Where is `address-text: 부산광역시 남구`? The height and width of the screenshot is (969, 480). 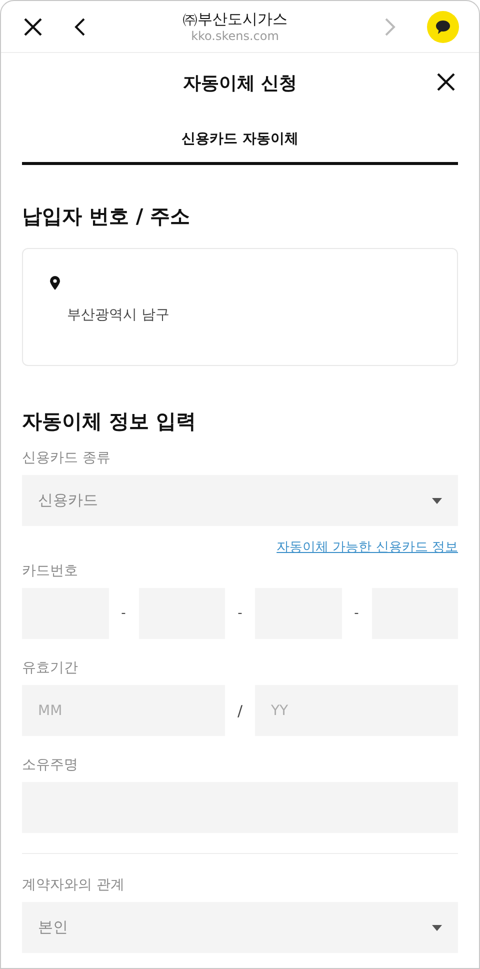
address-text: 부산광역시 남구 is located at coordinates (118, 315).